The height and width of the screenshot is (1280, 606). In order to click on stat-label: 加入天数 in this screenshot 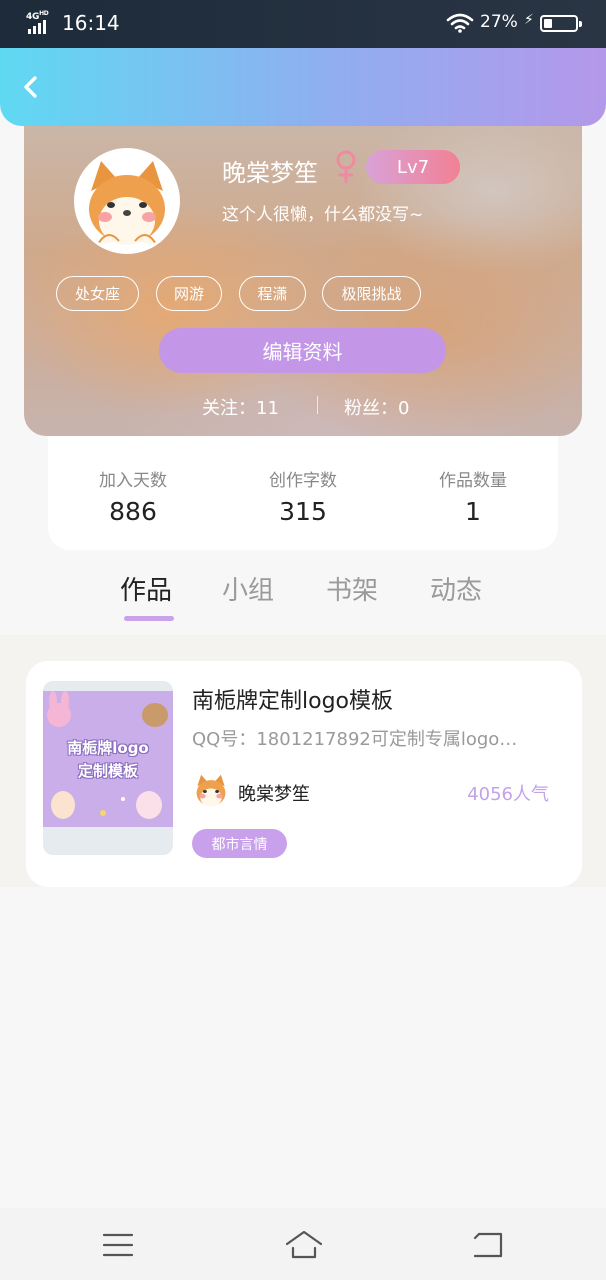, I will do `click(133, 481)`.